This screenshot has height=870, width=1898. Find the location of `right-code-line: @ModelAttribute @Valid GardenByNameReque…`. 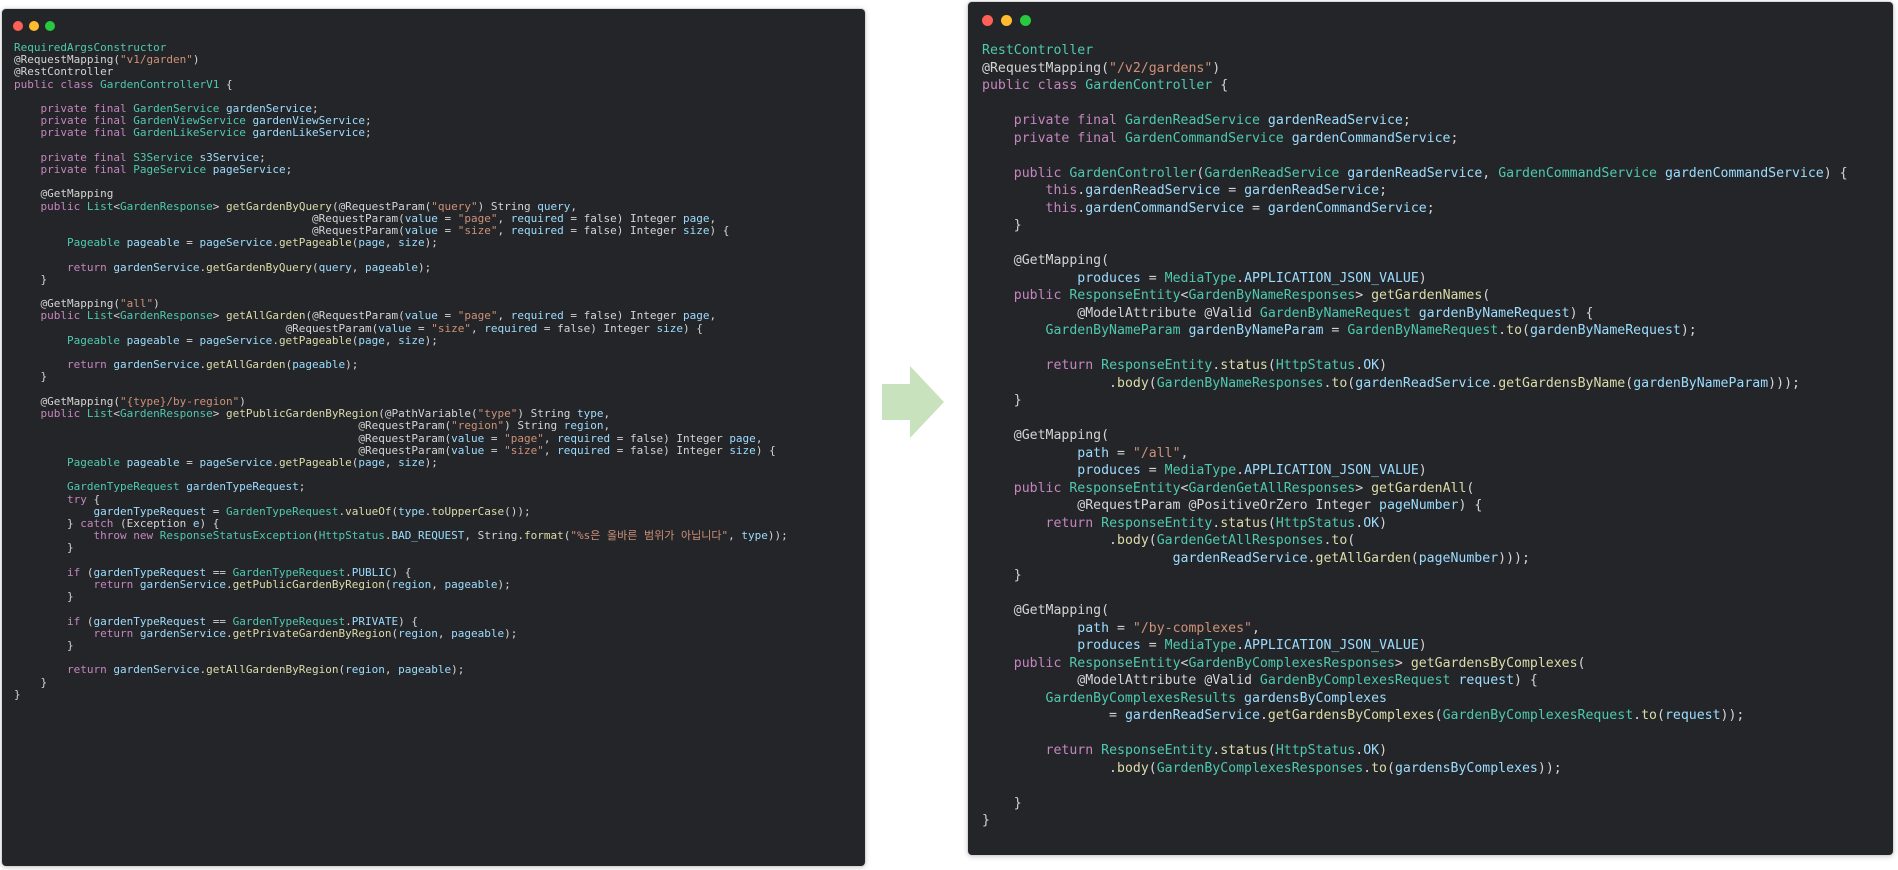

right-code-line: @ModelAttribute @Valid GardenByNameReque… is located at coordinates (1335, 313).